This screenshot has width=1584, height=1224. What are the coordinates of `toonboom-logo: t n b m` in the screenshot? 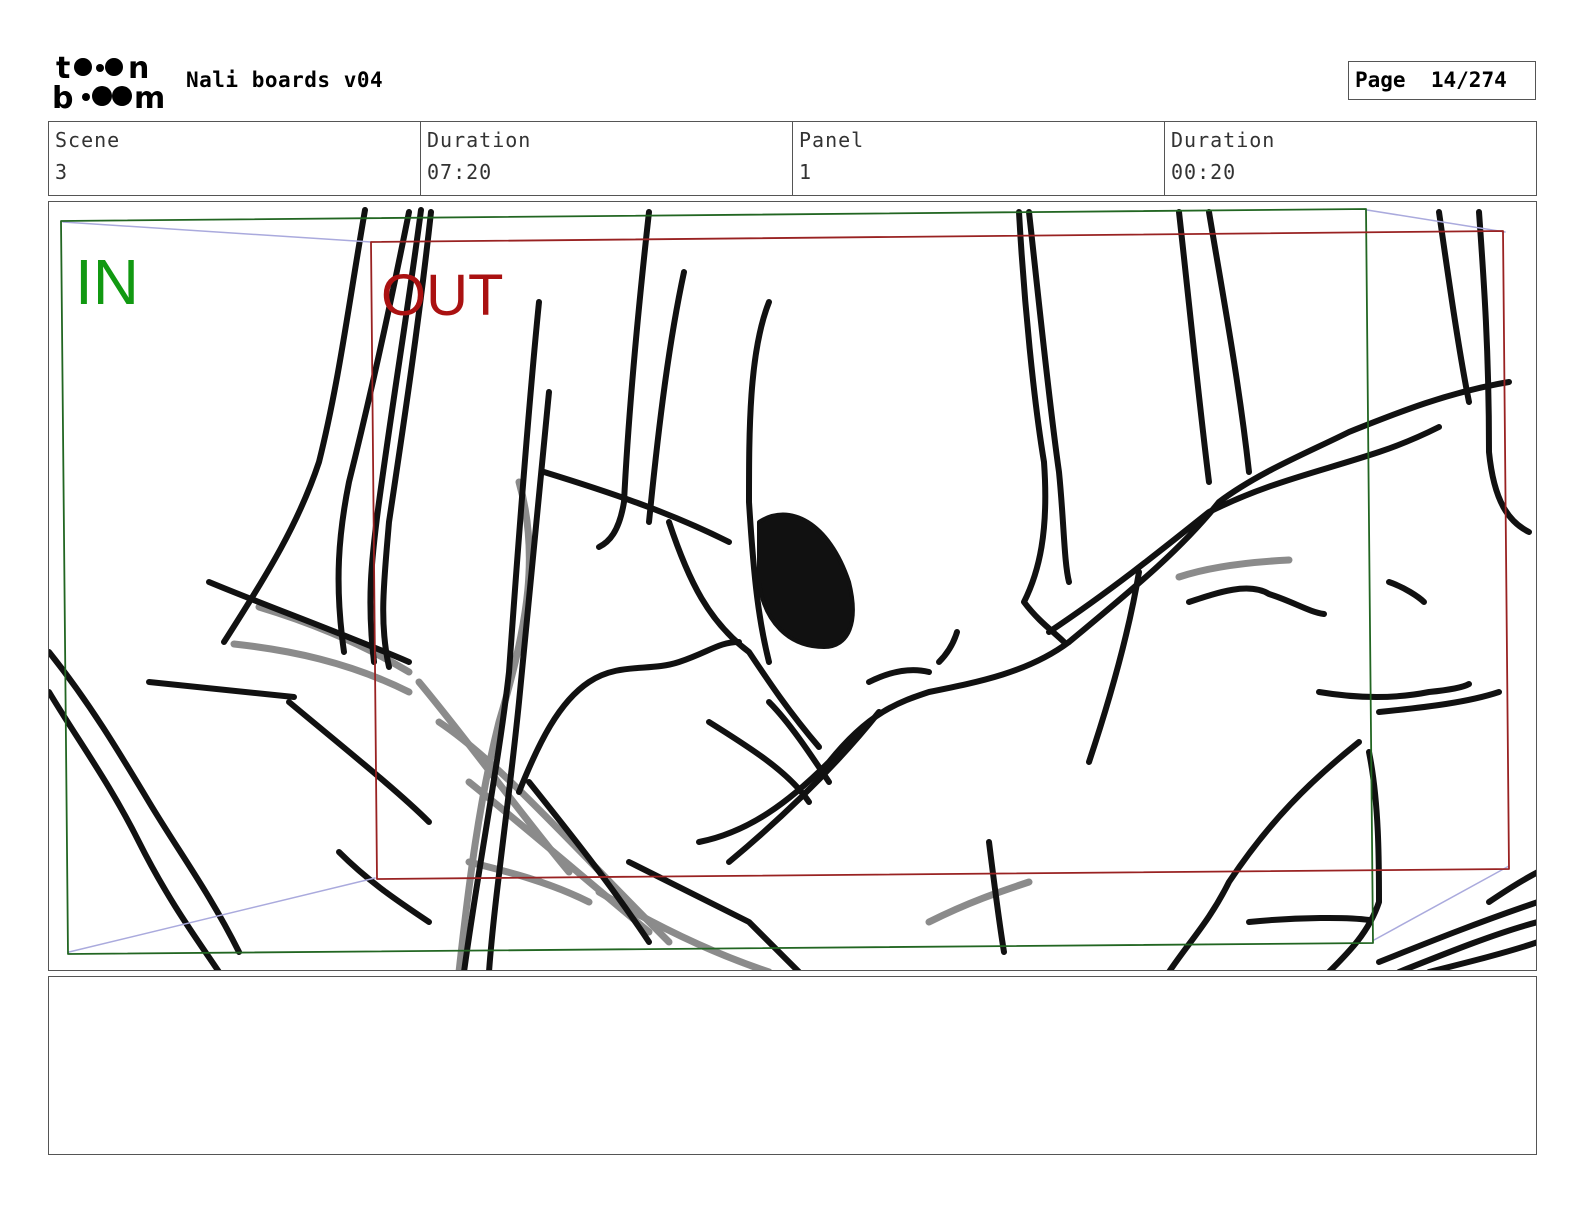 It's located at (108, 81).